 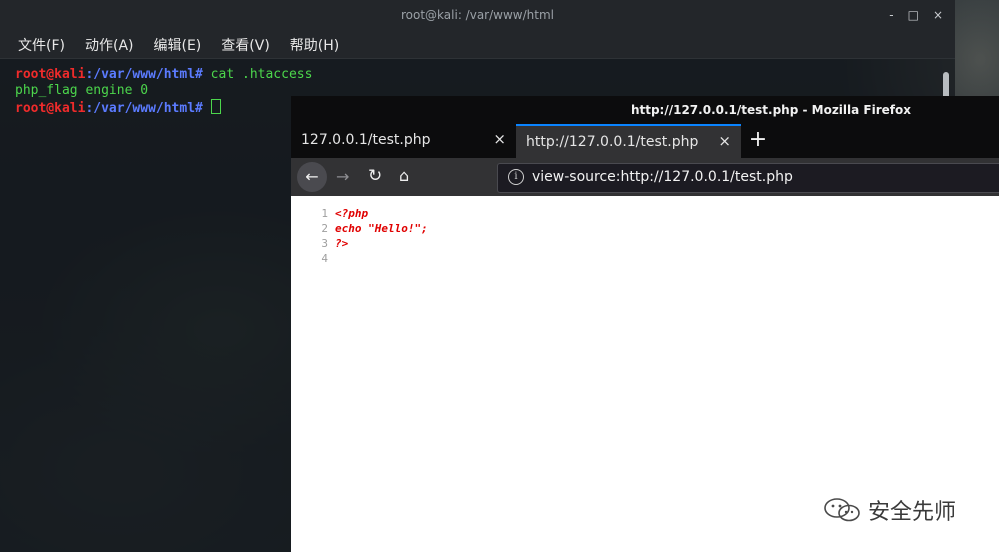 I want to click on source-view: 1 <?php 2 echo "Hello!"; 3 ?> 4, so click(x=645, y=231).